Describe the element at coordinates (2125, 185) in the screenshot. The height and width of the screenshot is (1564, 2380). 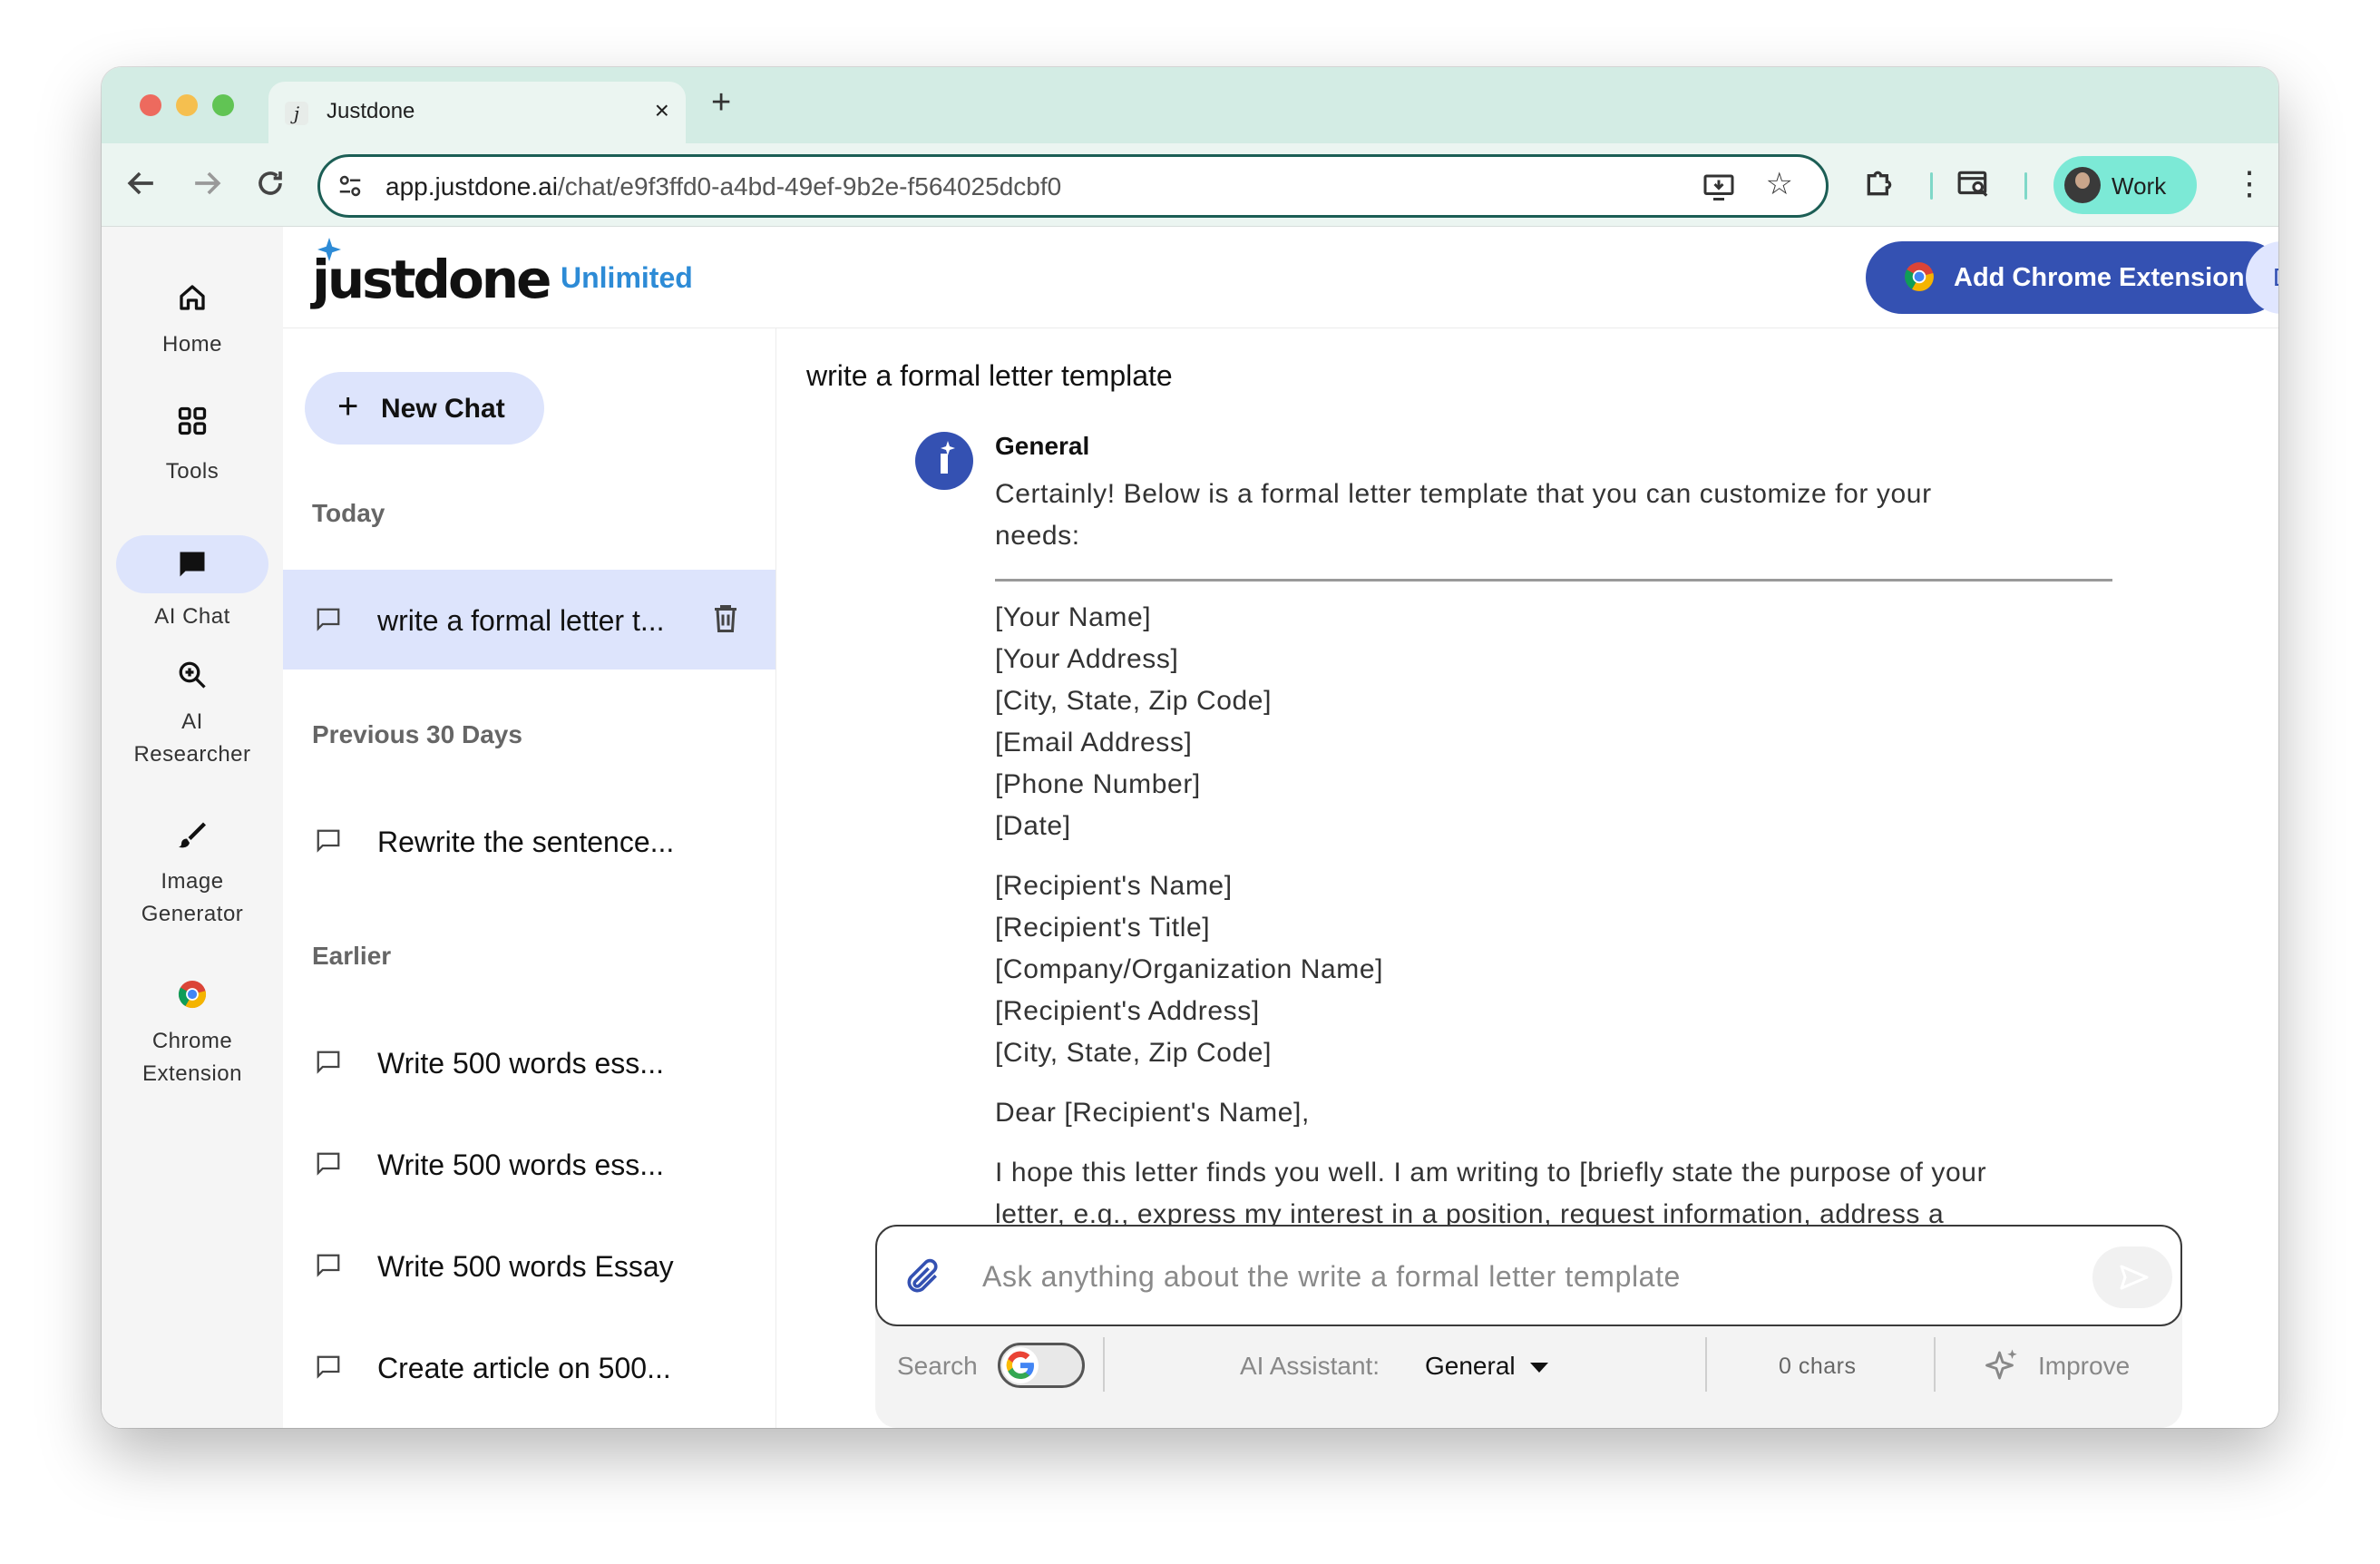
I see `profile-button: Work` at that location.